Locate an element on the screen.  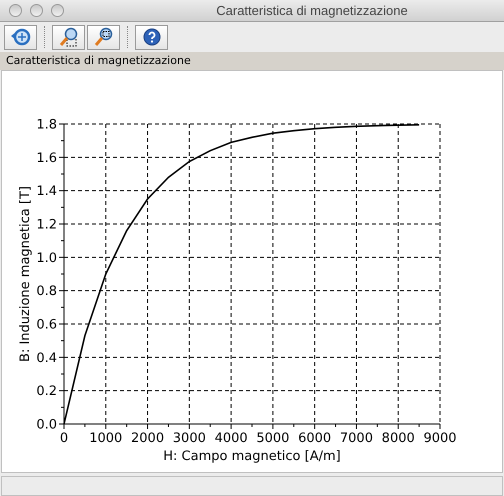
x-tick-label: 9000 is located at coordinates (440, 438).